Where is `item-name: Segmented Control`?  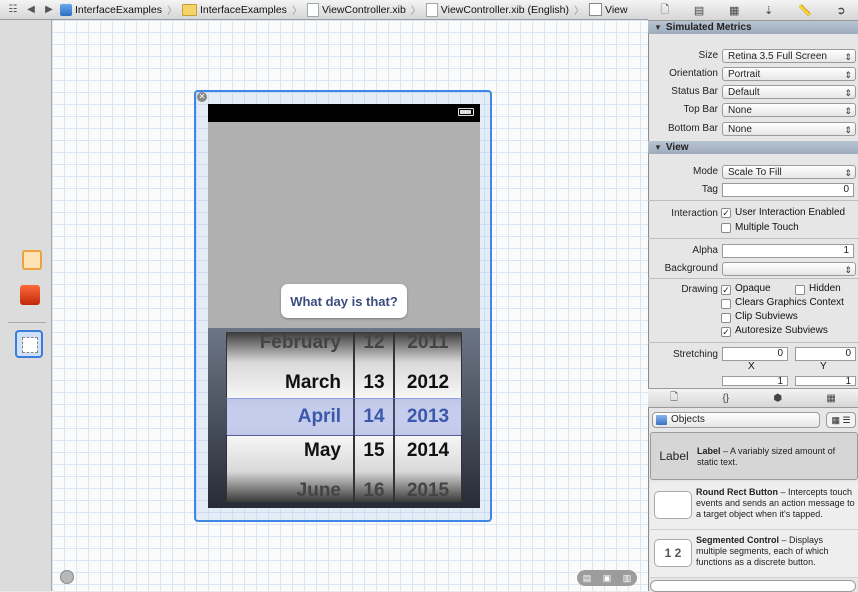 item-name: Segmented Control is located at coordinates (738, 540).